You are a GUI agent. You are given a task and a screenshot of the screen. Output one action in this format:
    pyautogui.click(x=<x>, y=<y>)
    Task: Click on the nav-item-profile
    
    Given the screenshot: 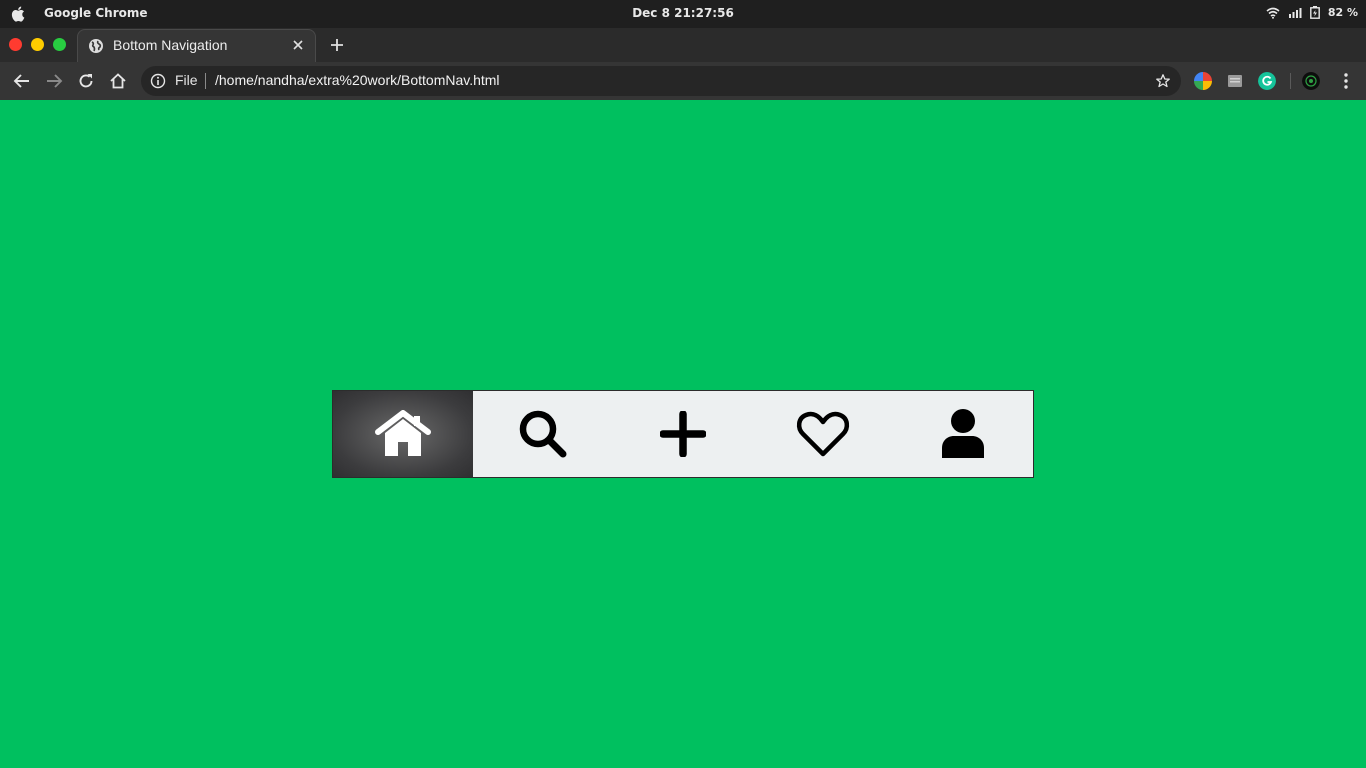 What is the action you would take?
    pyautogui.click(x=963, y=434)
    